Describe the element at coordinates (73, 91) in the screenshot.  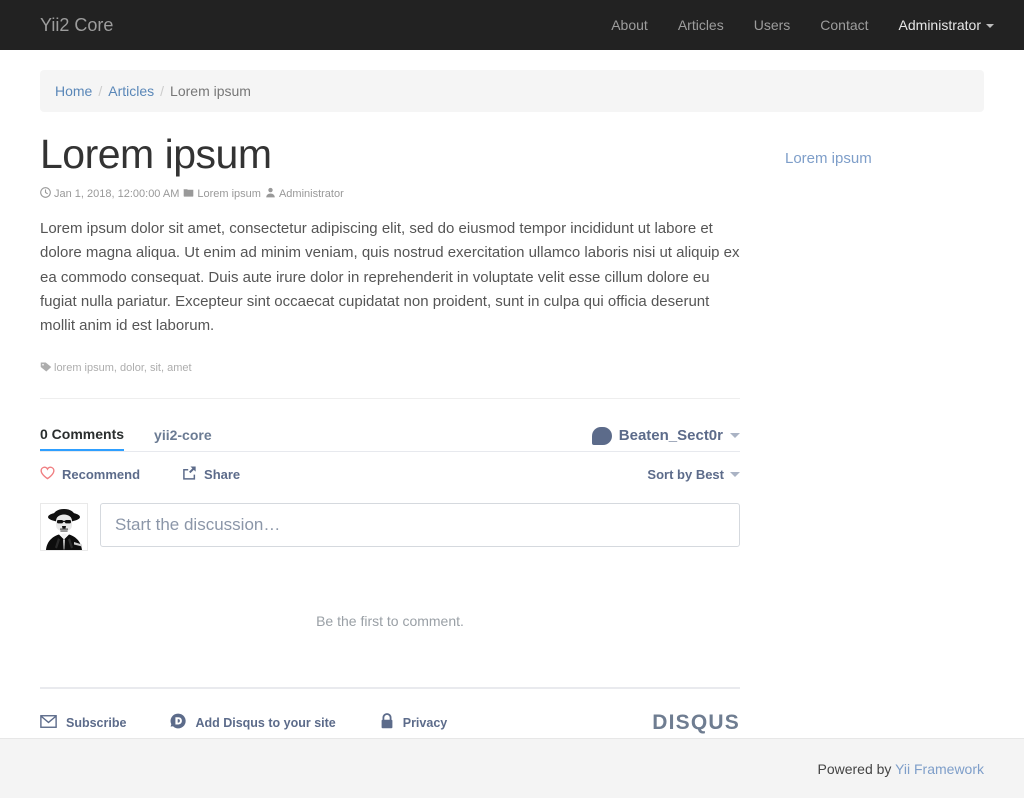
I see `breadcrumb-home: Home` at that location.